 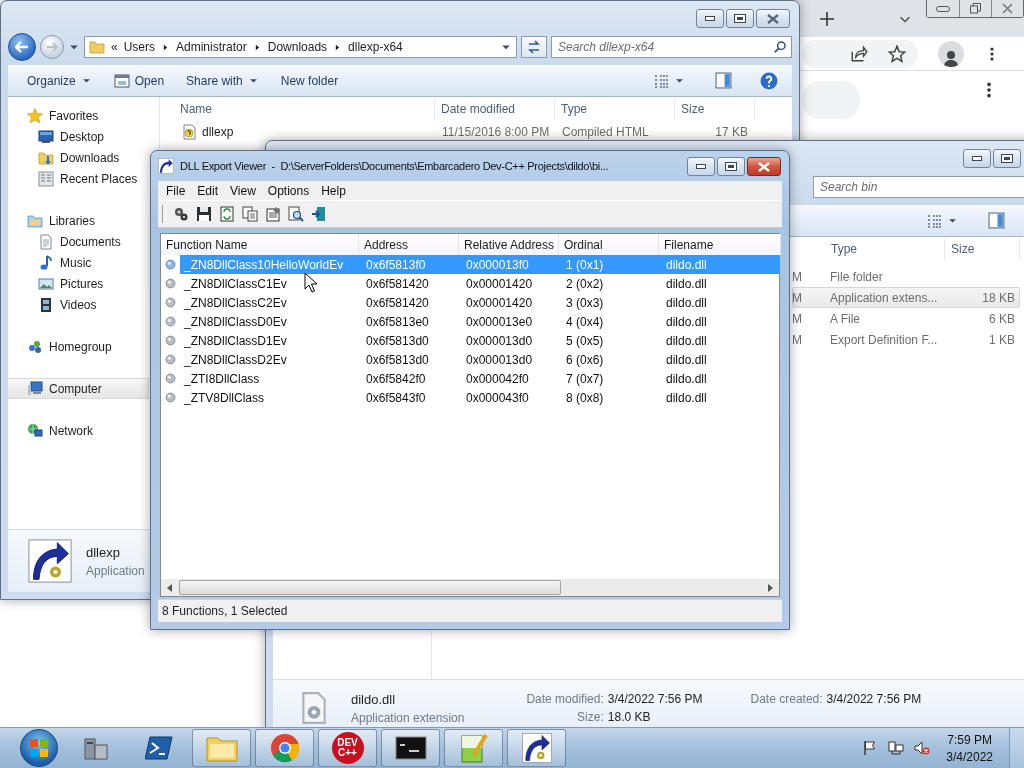 I want to click on search-field: Search bin, so click(x=918, y=187).